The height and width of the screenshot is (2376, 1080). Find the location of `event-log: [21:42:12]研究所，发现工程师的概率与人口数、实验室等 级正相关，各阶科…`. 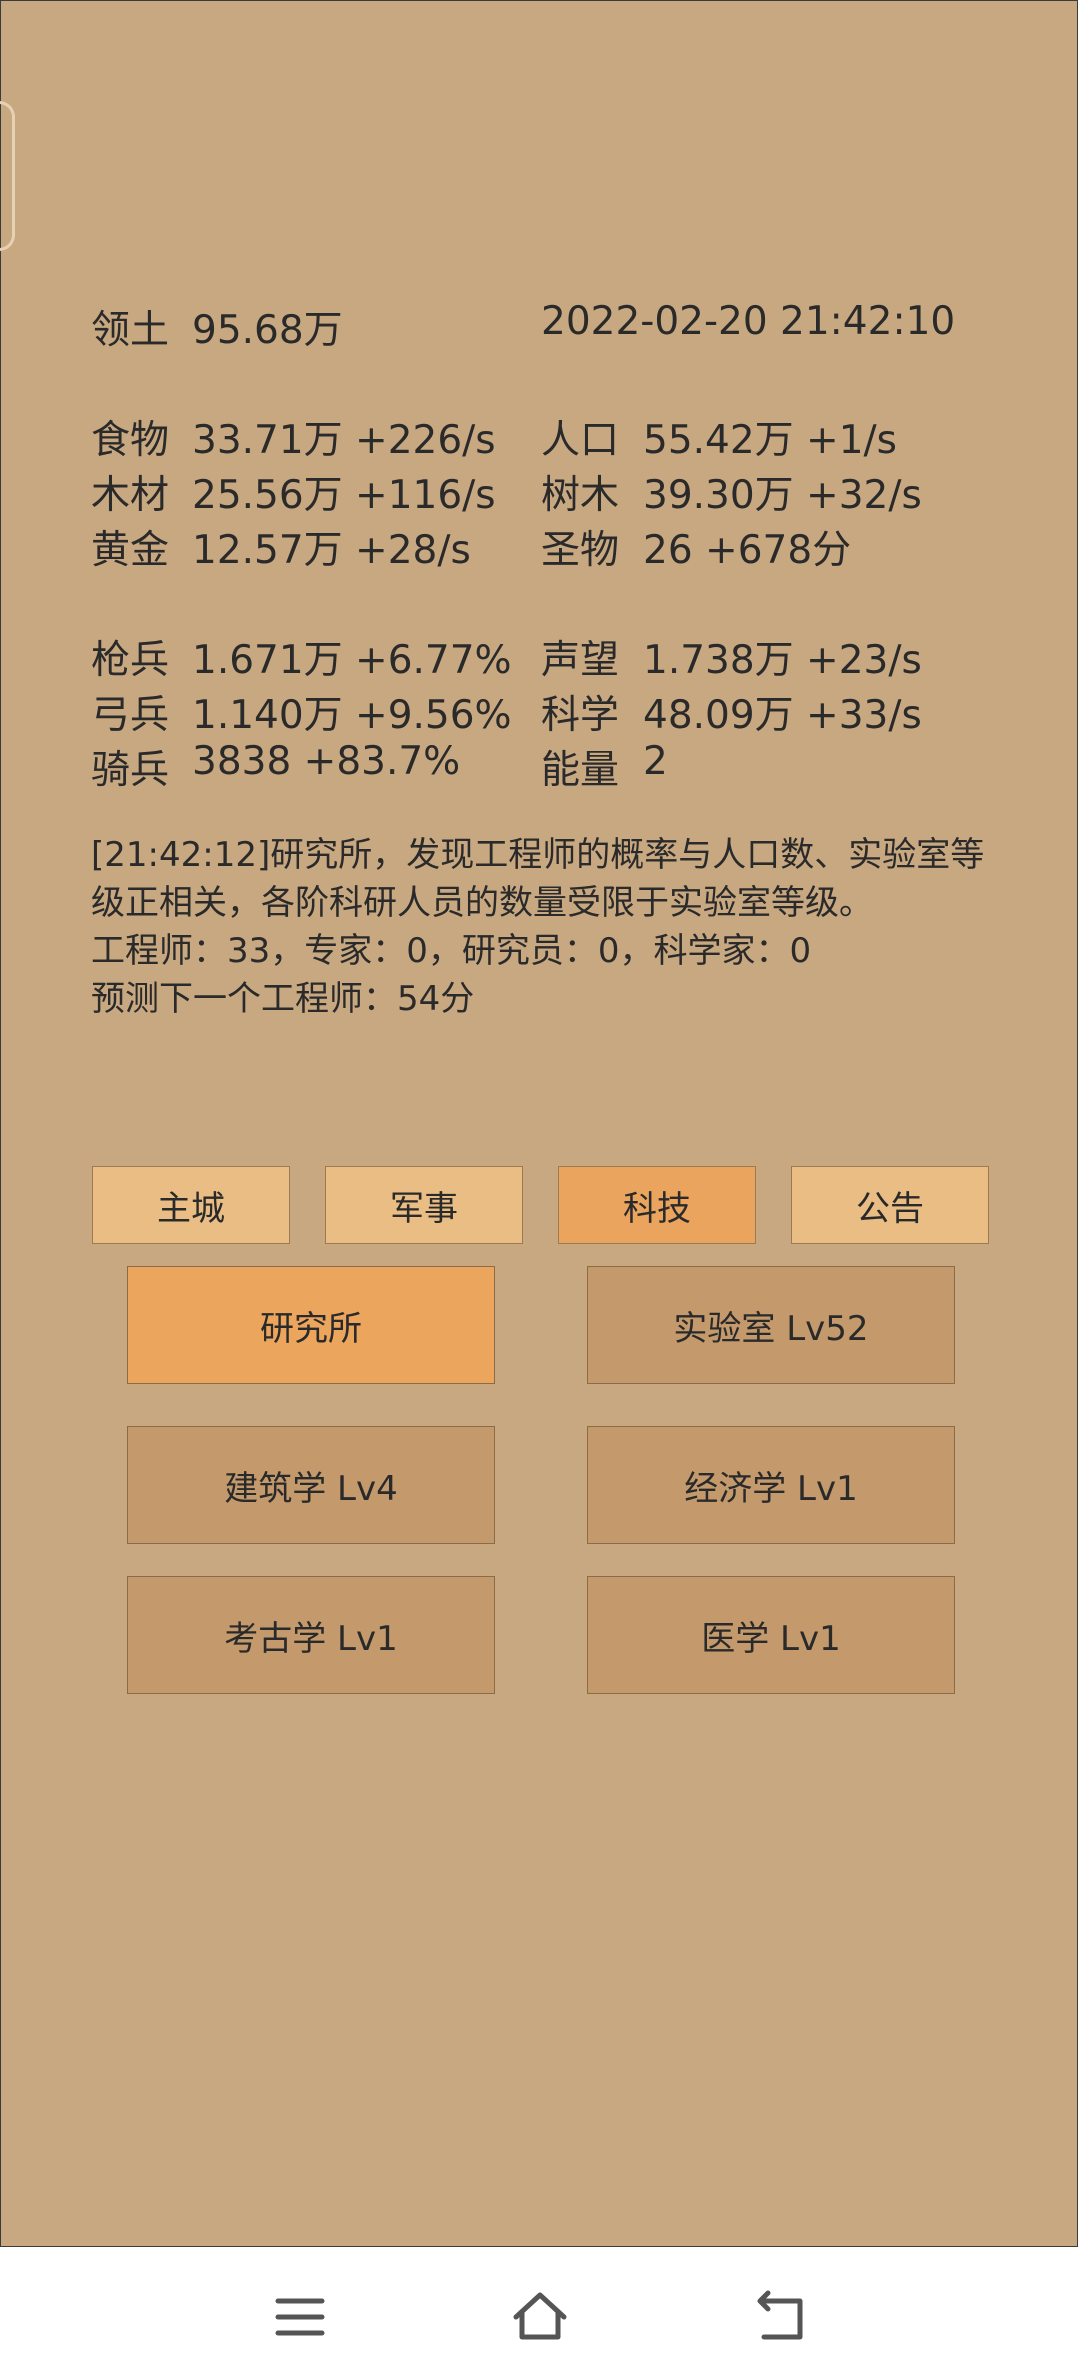

event-log: [21:42:12]研究所，发现工程师的概率与人口数、实验室等 级正相关，各阶科… is located at coordinates (551, 927).